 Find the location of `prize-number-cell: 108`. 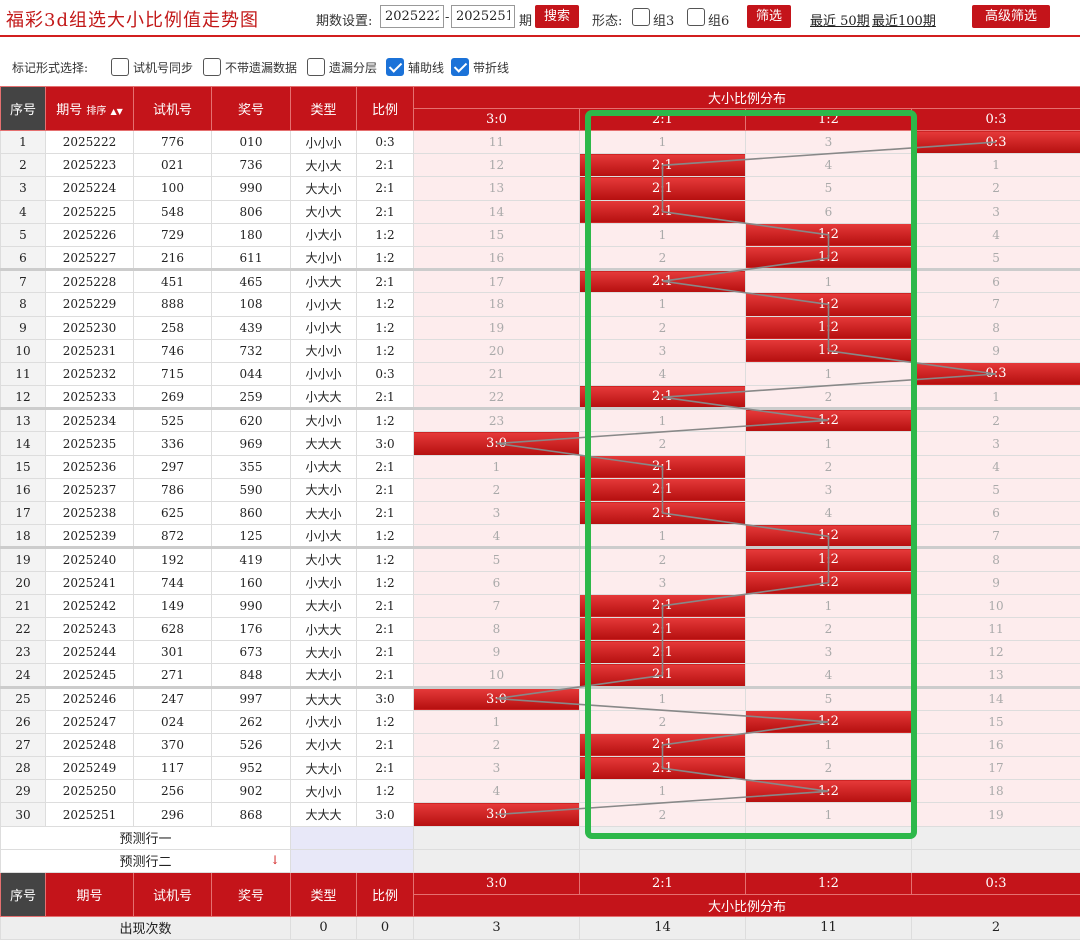

prize-number-cell: 108 is located at coordinates (251, 304).